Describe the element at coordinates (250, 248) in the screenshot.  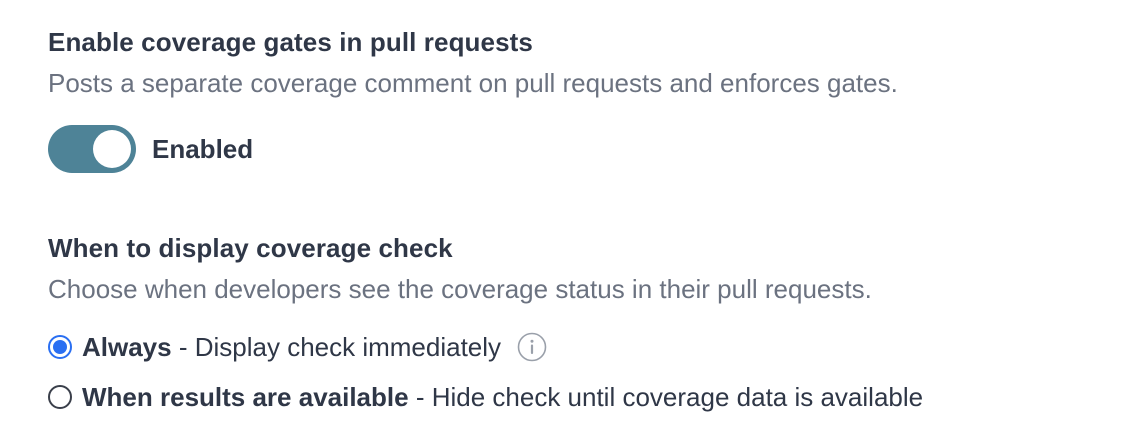
I see `display-check-heading: When to display coverage check` at that location.